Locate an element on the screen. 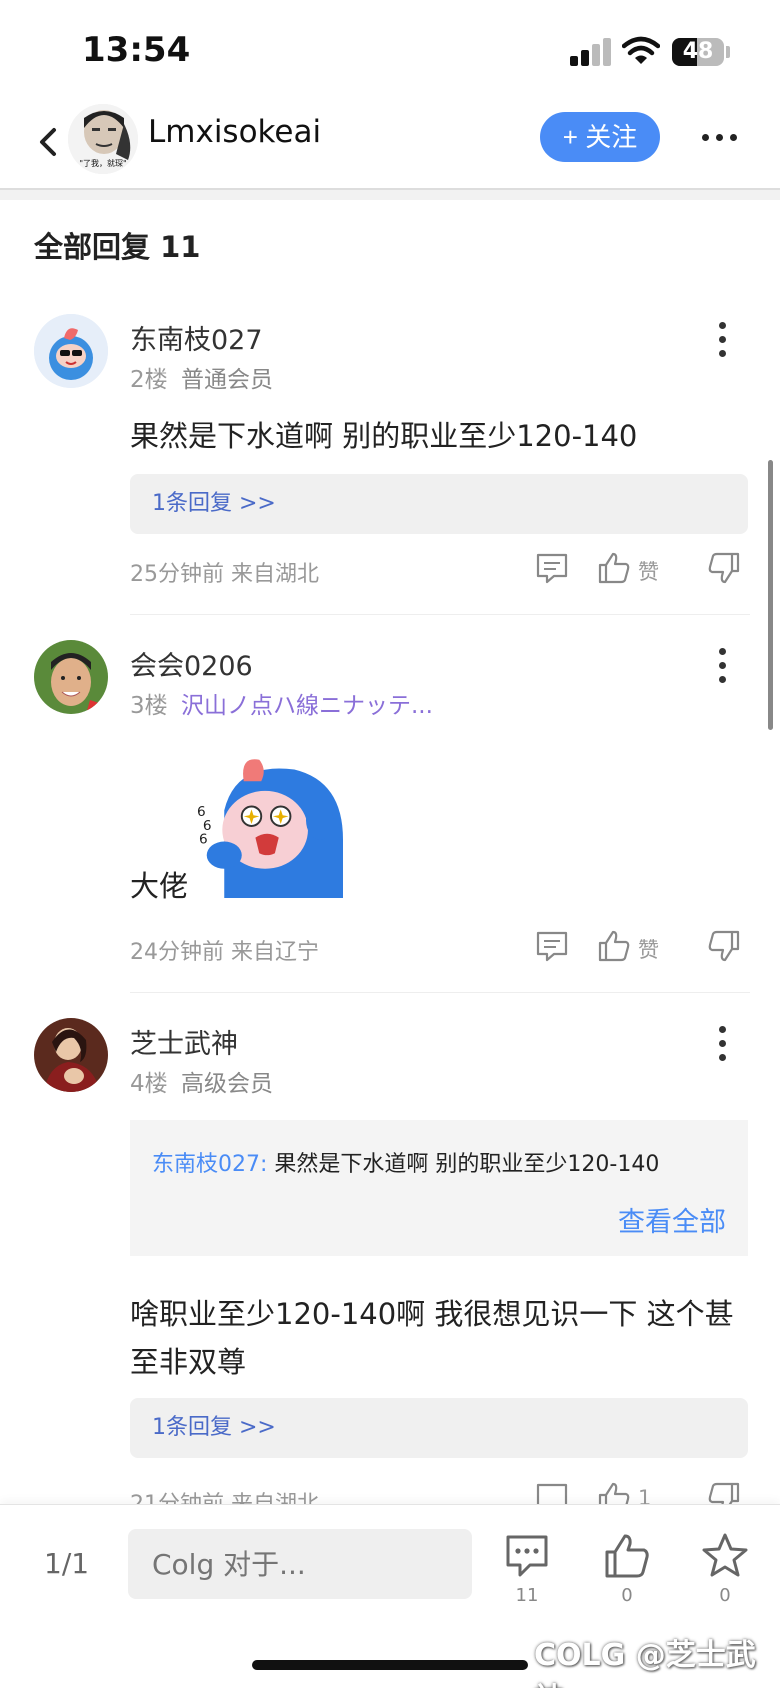  svg-text: 6 is located at coordinates (203, 839).